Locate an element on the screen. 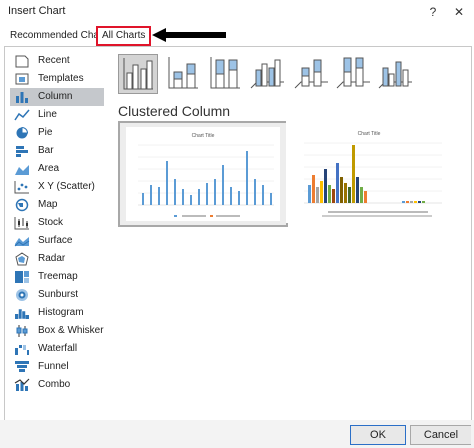  preview-1-title: Chart Title is located at coordinates (203, 136).